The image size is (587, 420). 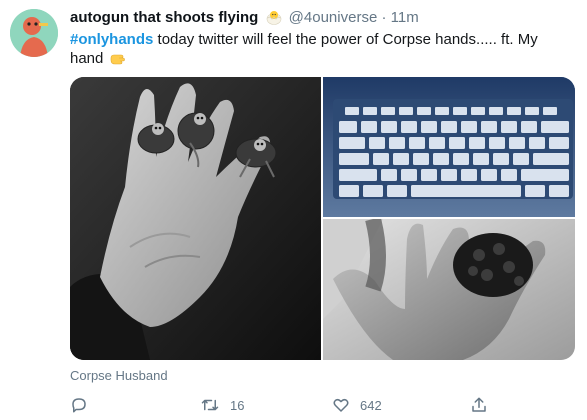 I want to click on media-caption: Corpse Husband, so click(x=119, y=375).